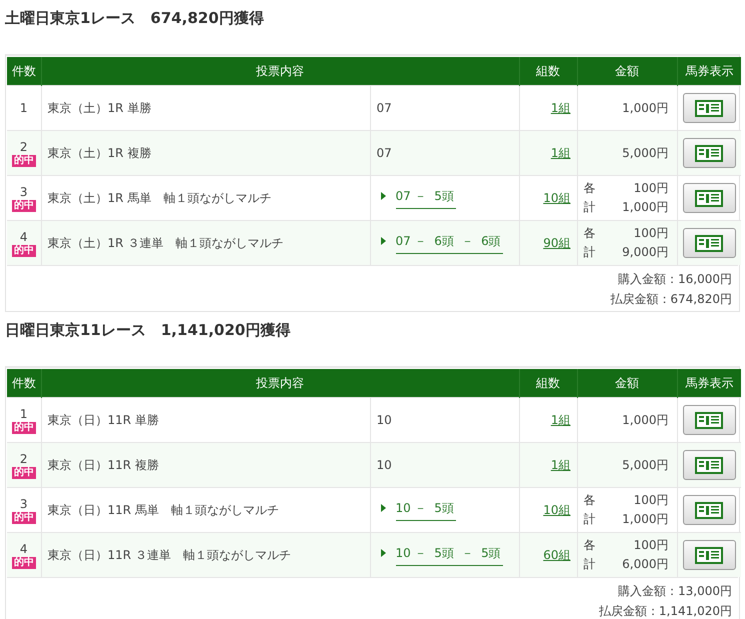 Image resolution: width=745 pixels, height=619 pixels. I want to click on selection-link: 10 － 5頭, so click(426, 510).